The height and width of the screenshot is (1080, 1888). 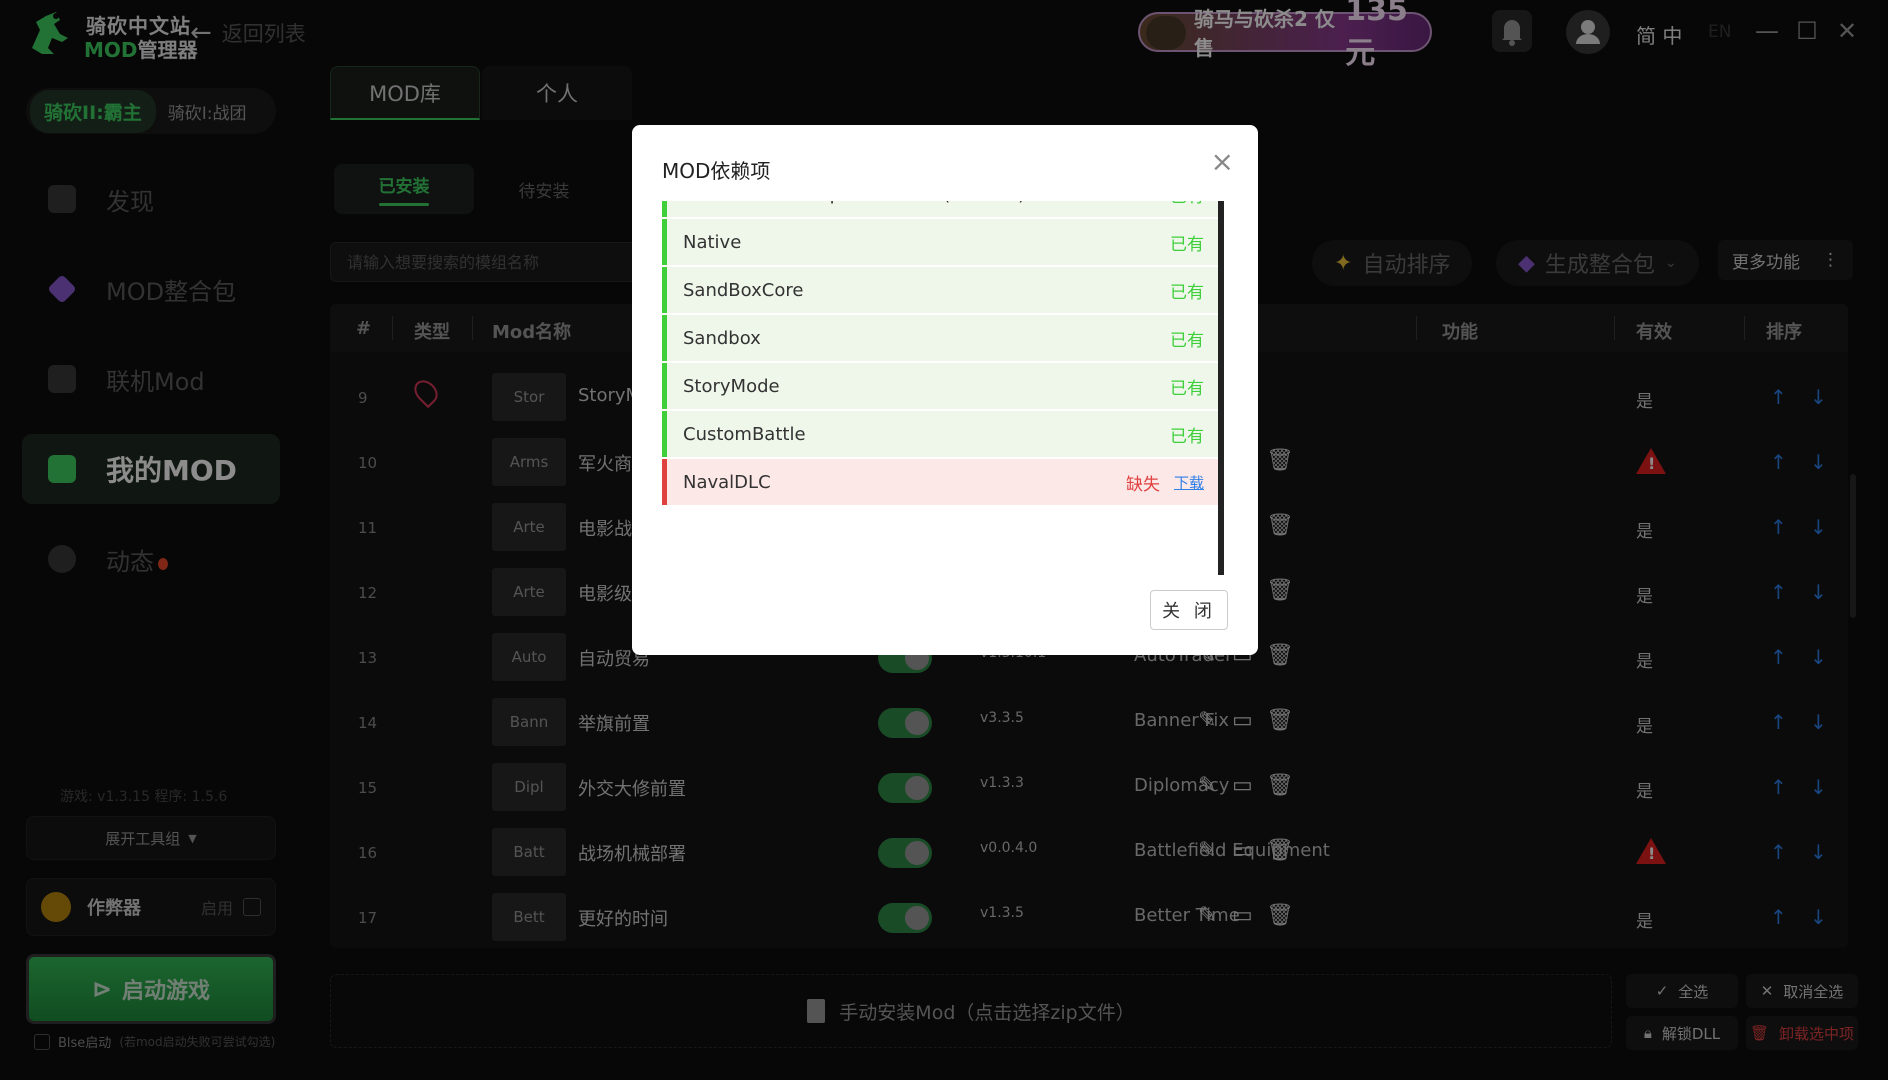 What do you see at coordinates (940, 290) in the screenshot?
I see `dependency-item: SandBoxCore 已有` at bounding box center [940, 290].